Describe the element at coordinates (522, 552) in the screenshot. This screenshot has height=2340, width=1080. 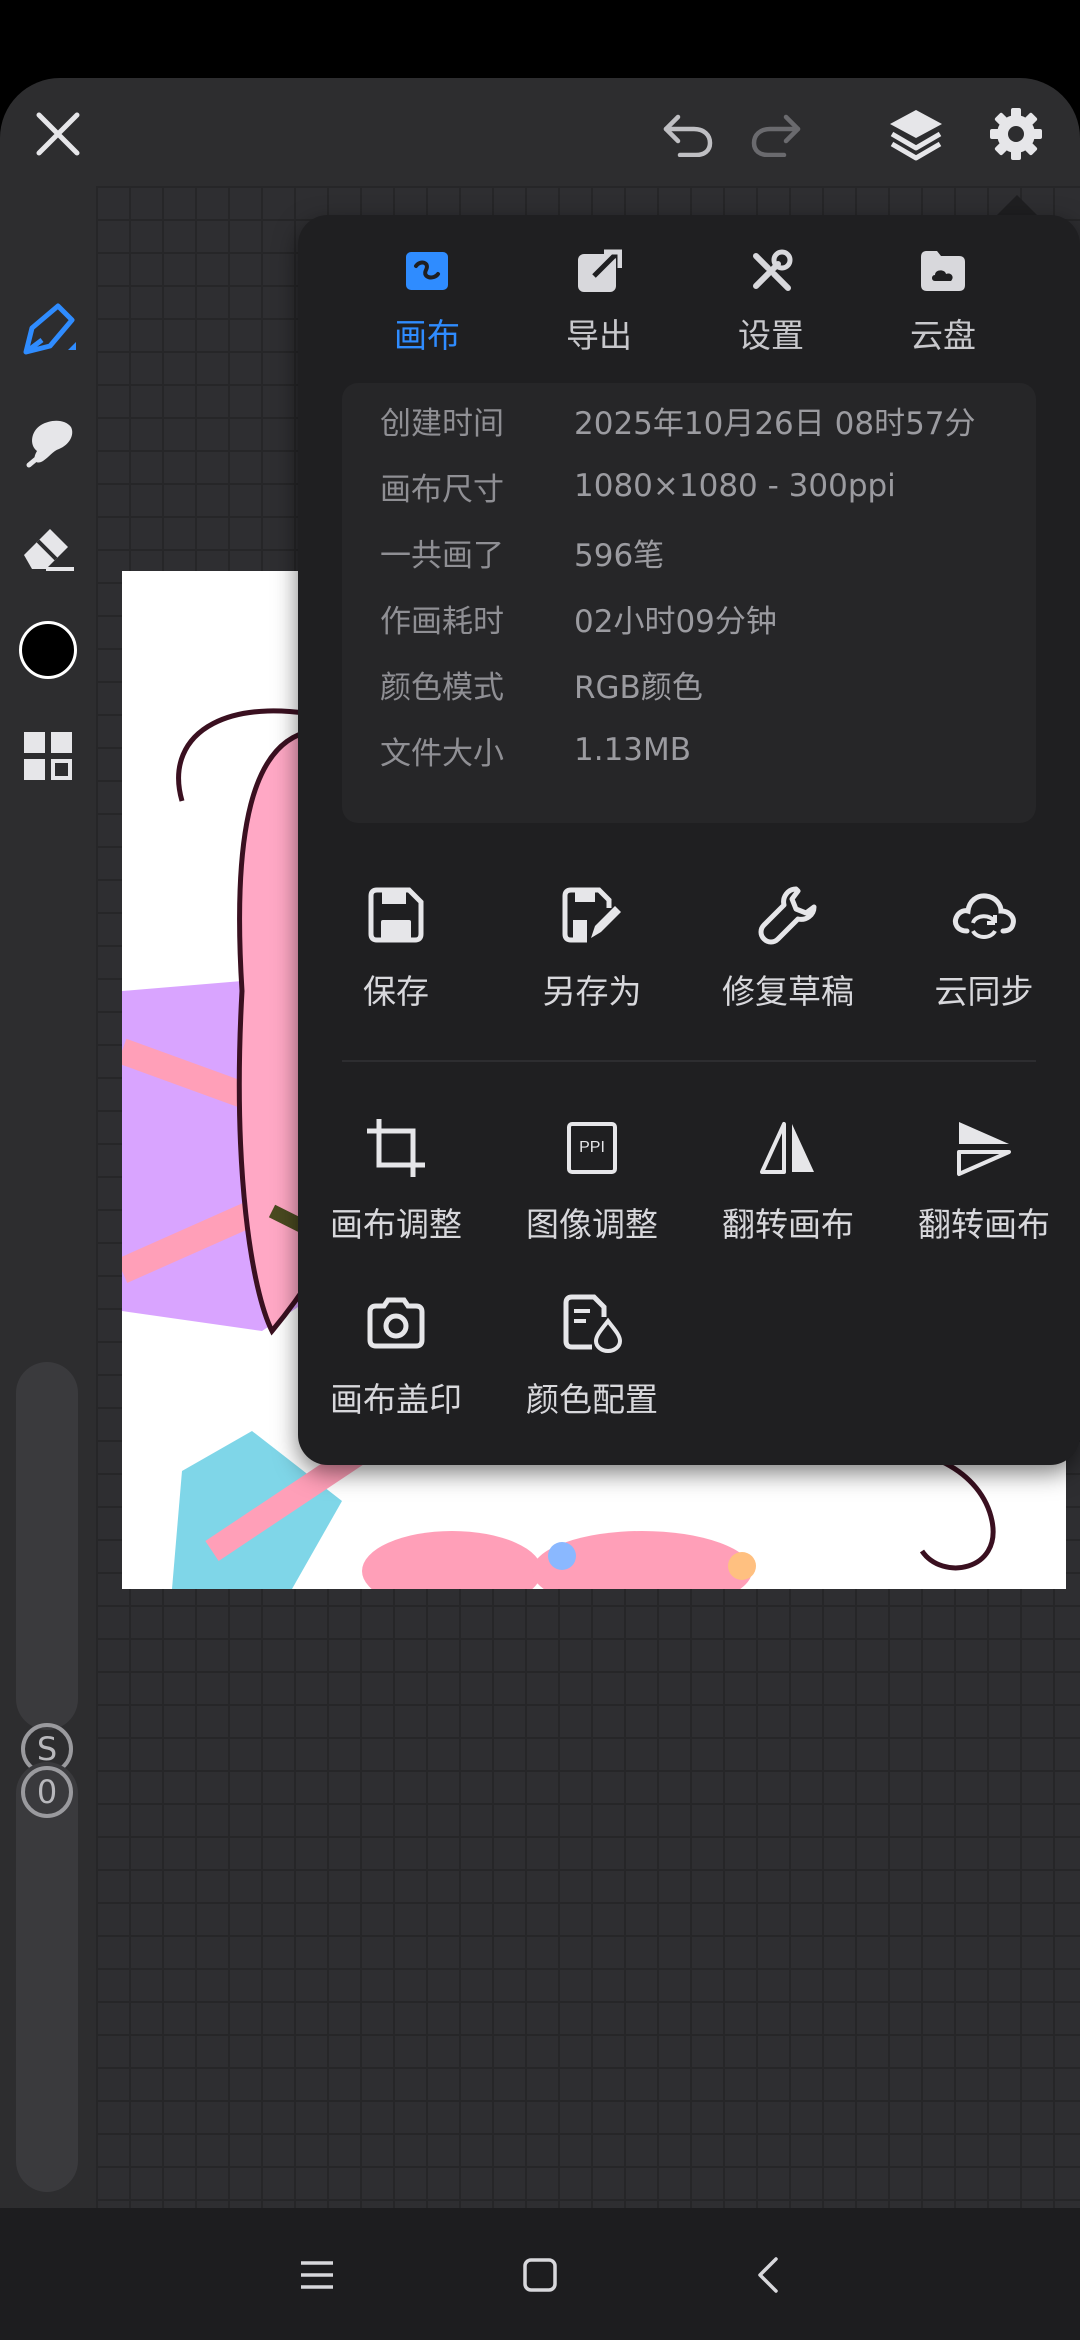
I see `info-row: 一共画了 596笔` at that location.